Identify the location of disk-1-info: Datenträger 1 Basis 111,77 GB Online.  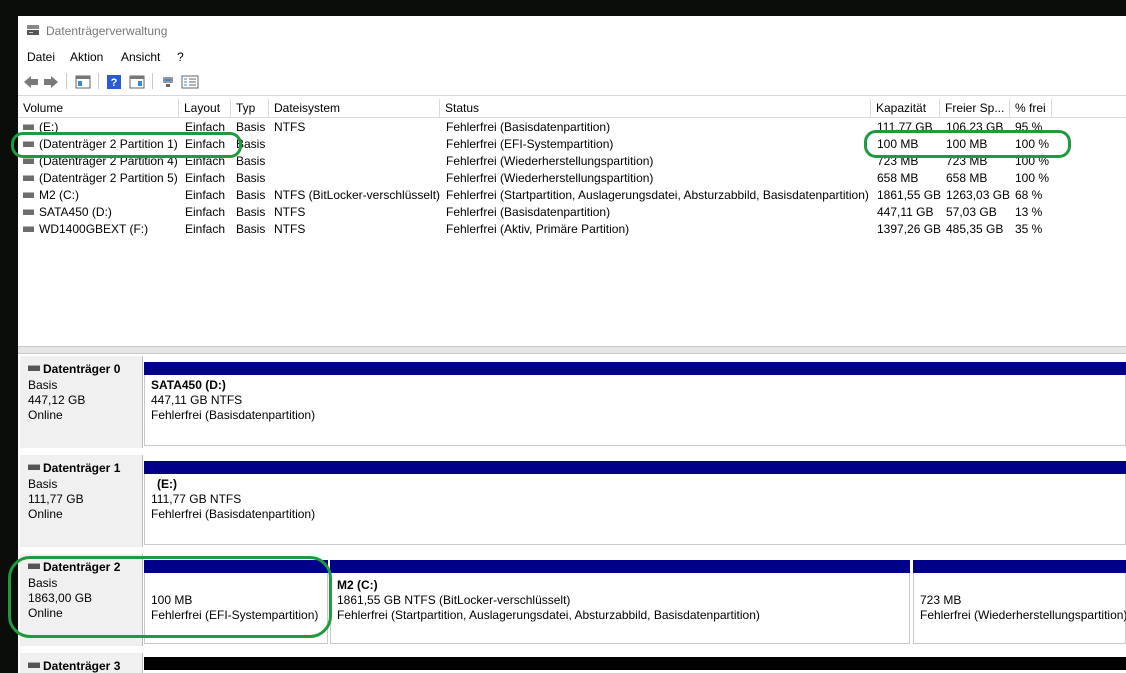
(81, 501).